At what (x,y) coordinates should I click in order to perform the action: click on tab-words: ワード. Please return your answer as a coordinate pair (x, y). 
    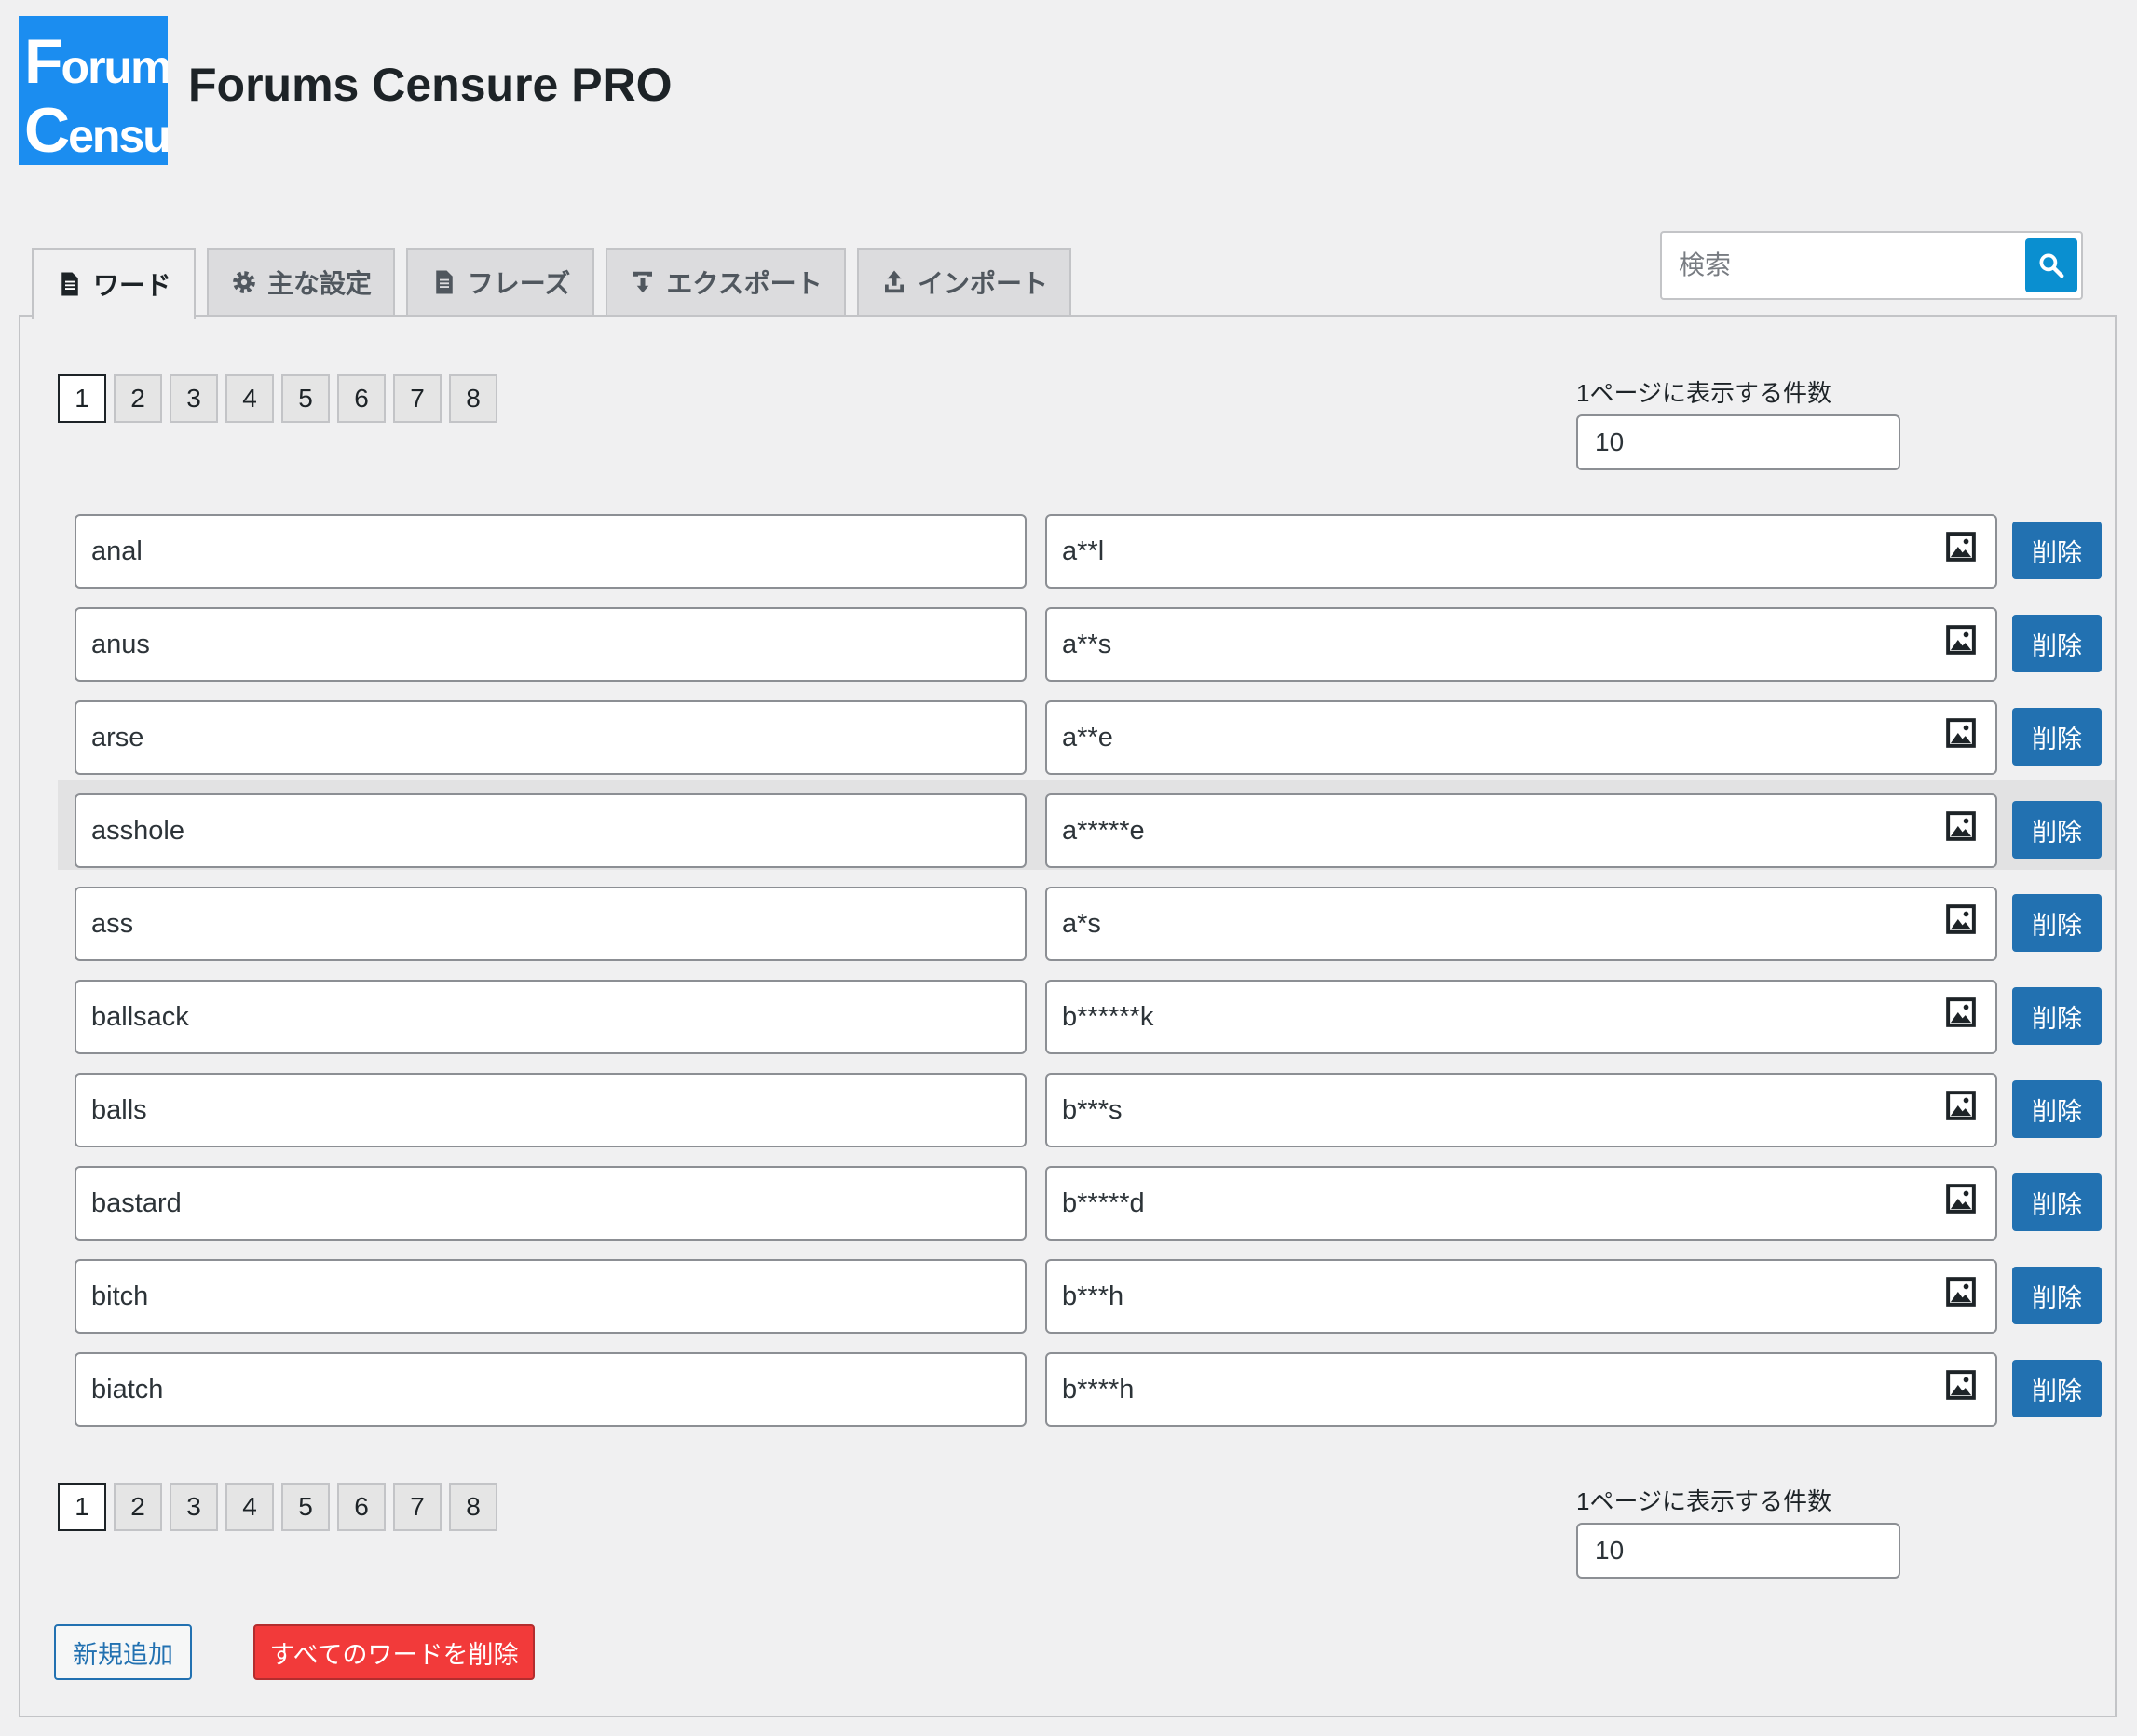
    Looking at the image, I should click on (114, 283).